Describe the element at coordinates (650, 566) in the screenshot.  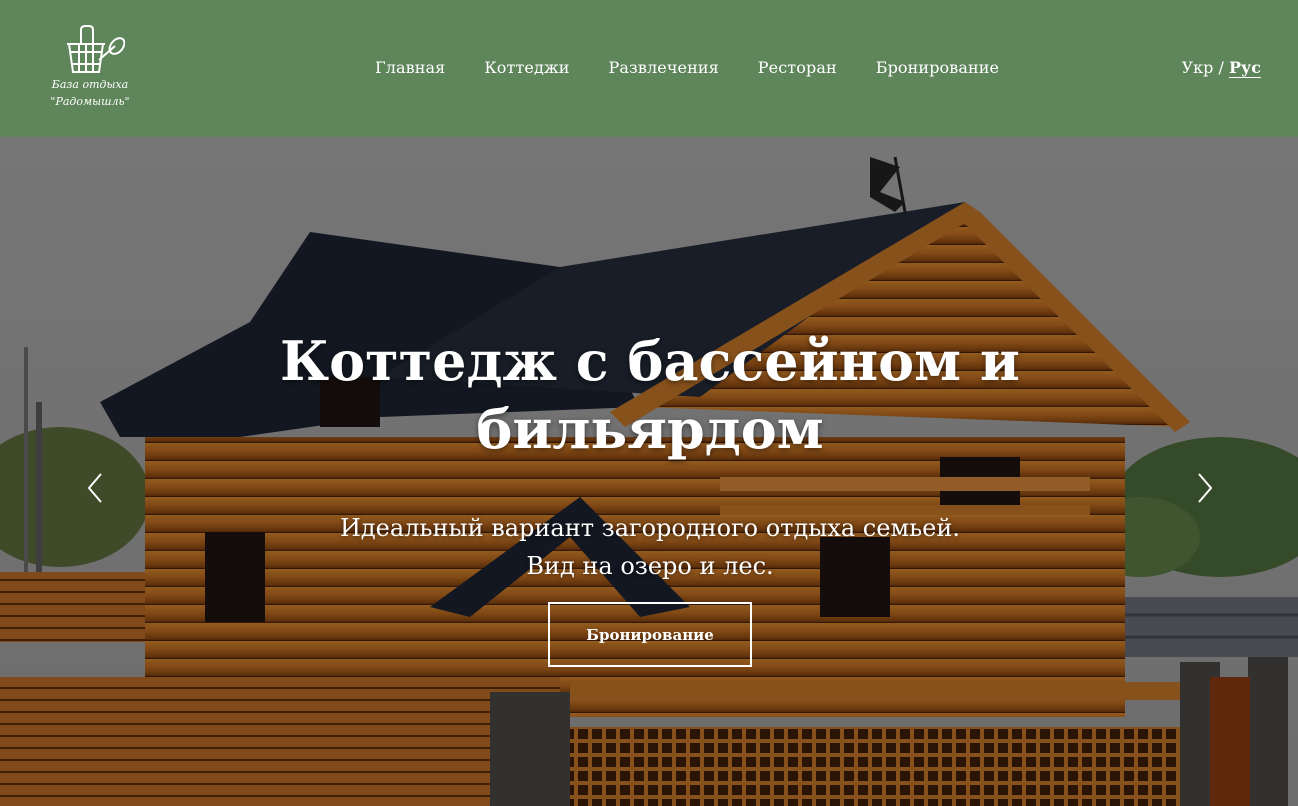
I see `hero-subtitle-line2: Вид на озеро и лес.` at that location.